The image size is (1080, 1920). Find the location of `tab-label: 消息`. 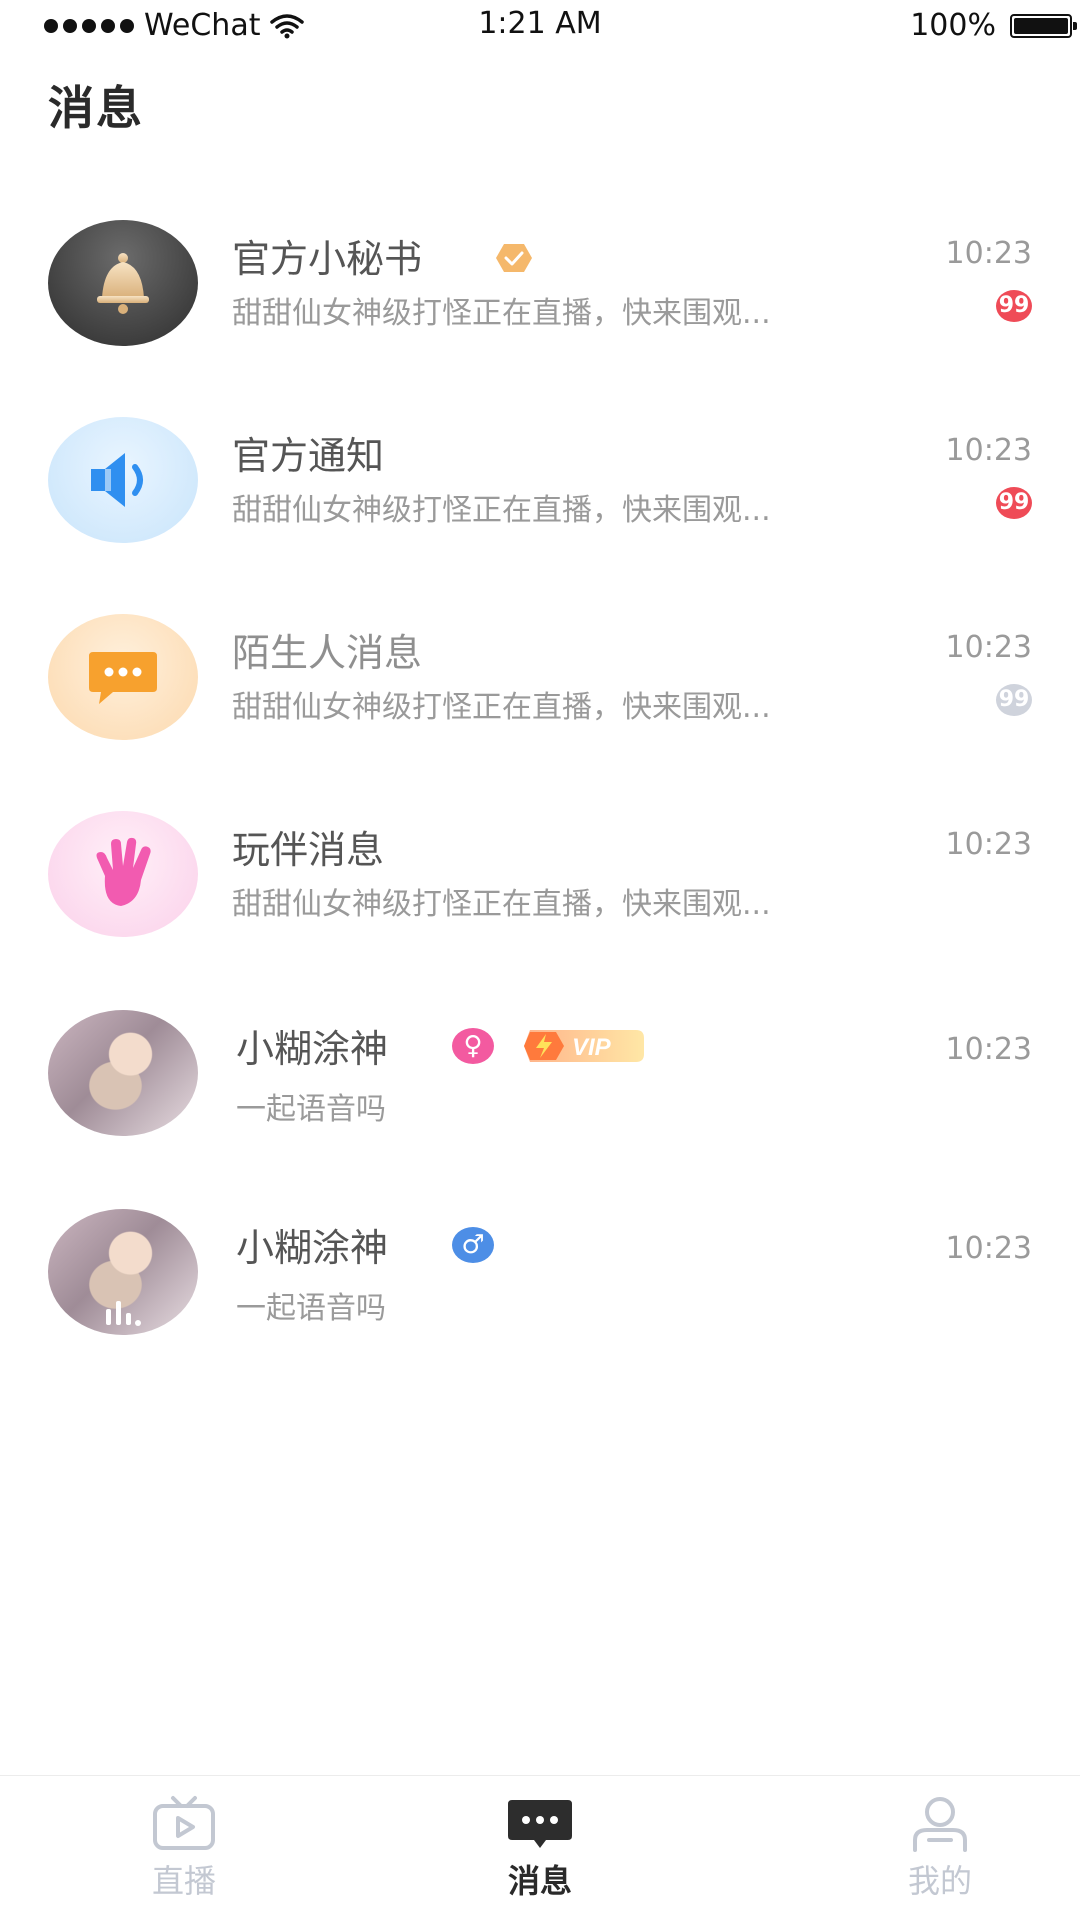

tab-label: 消息 is located at coordinates (539, 1881).